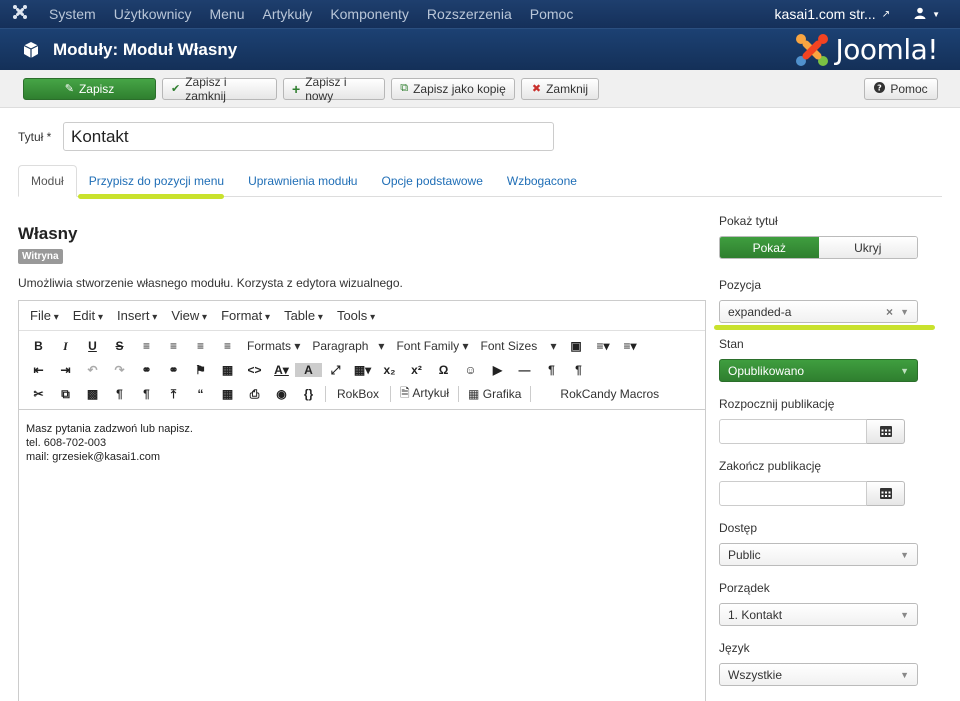  Describe the element at coordinates (738, 528) in the screenshot. I see `access-label: Dostęp` at that location.